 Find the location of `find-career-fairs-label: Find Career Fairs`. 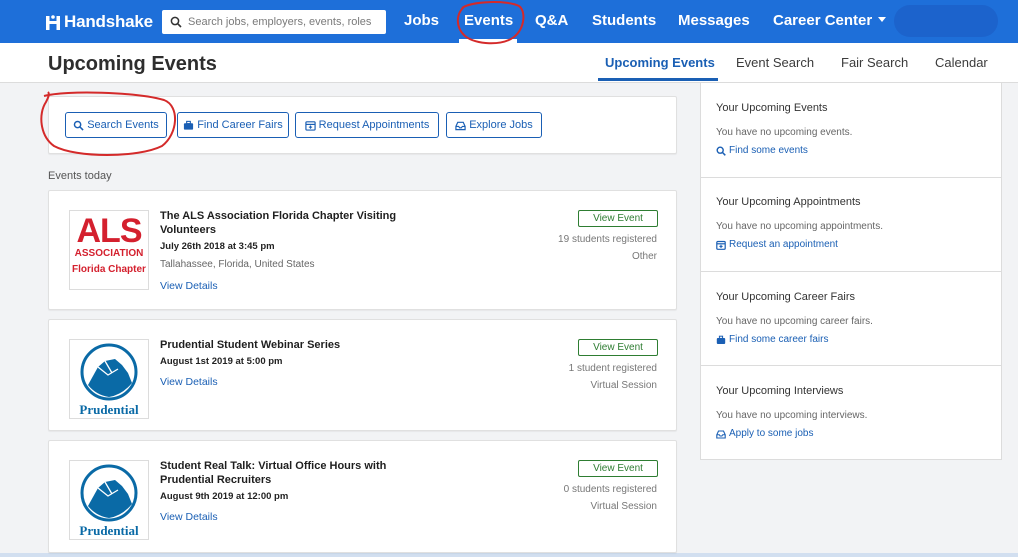

find-career-fairs-label: Find Career Fairs is located at coordinates (240, 125).